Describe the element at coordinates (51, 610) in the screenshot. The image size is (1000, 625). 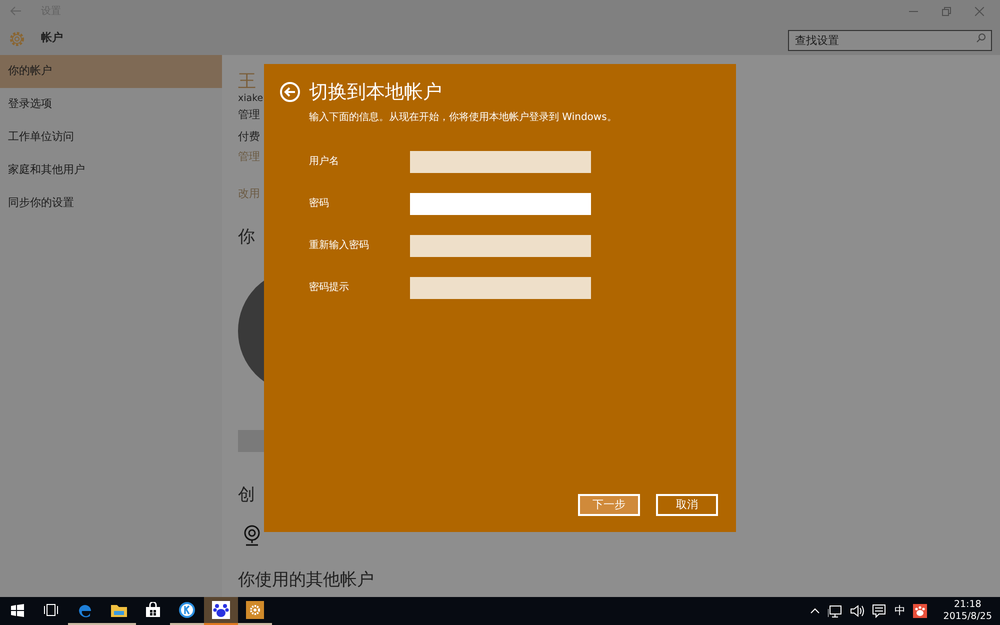
I see `task-view-icon` at that location.